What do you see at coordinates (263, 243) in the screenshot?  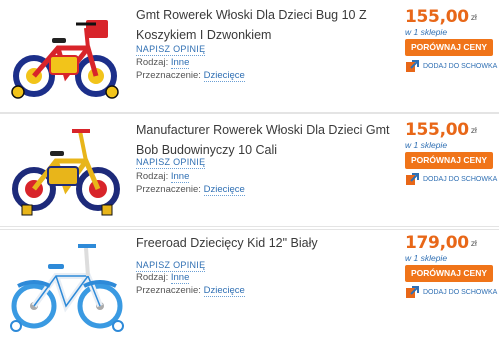 I see `product-title-link: Freeroad Dziecięcy Kid 12" Biały` at bounding box center [263, 243].